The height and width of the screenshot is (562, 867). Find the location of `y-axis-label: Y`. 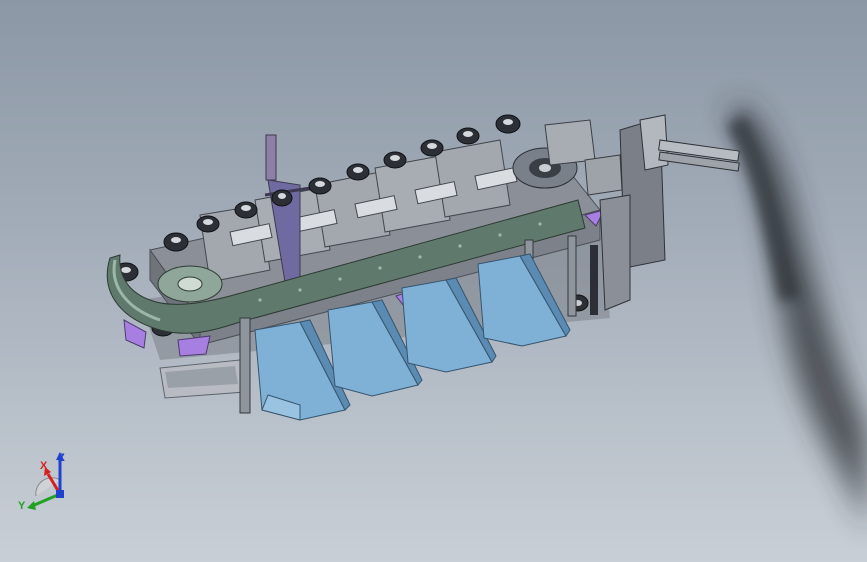

y-axis-label: Y is located at coordinates (22, 506).